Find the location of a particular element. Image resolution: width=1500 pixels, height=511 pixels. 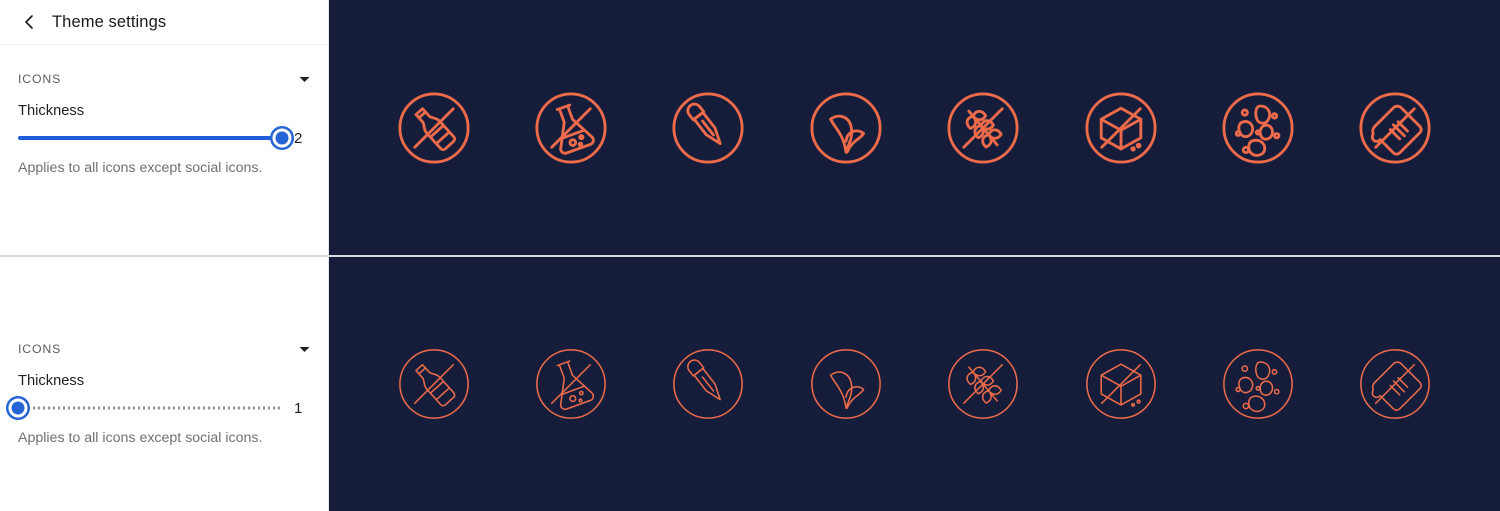

chevron-left-icon is located at coordinates (29, 22).